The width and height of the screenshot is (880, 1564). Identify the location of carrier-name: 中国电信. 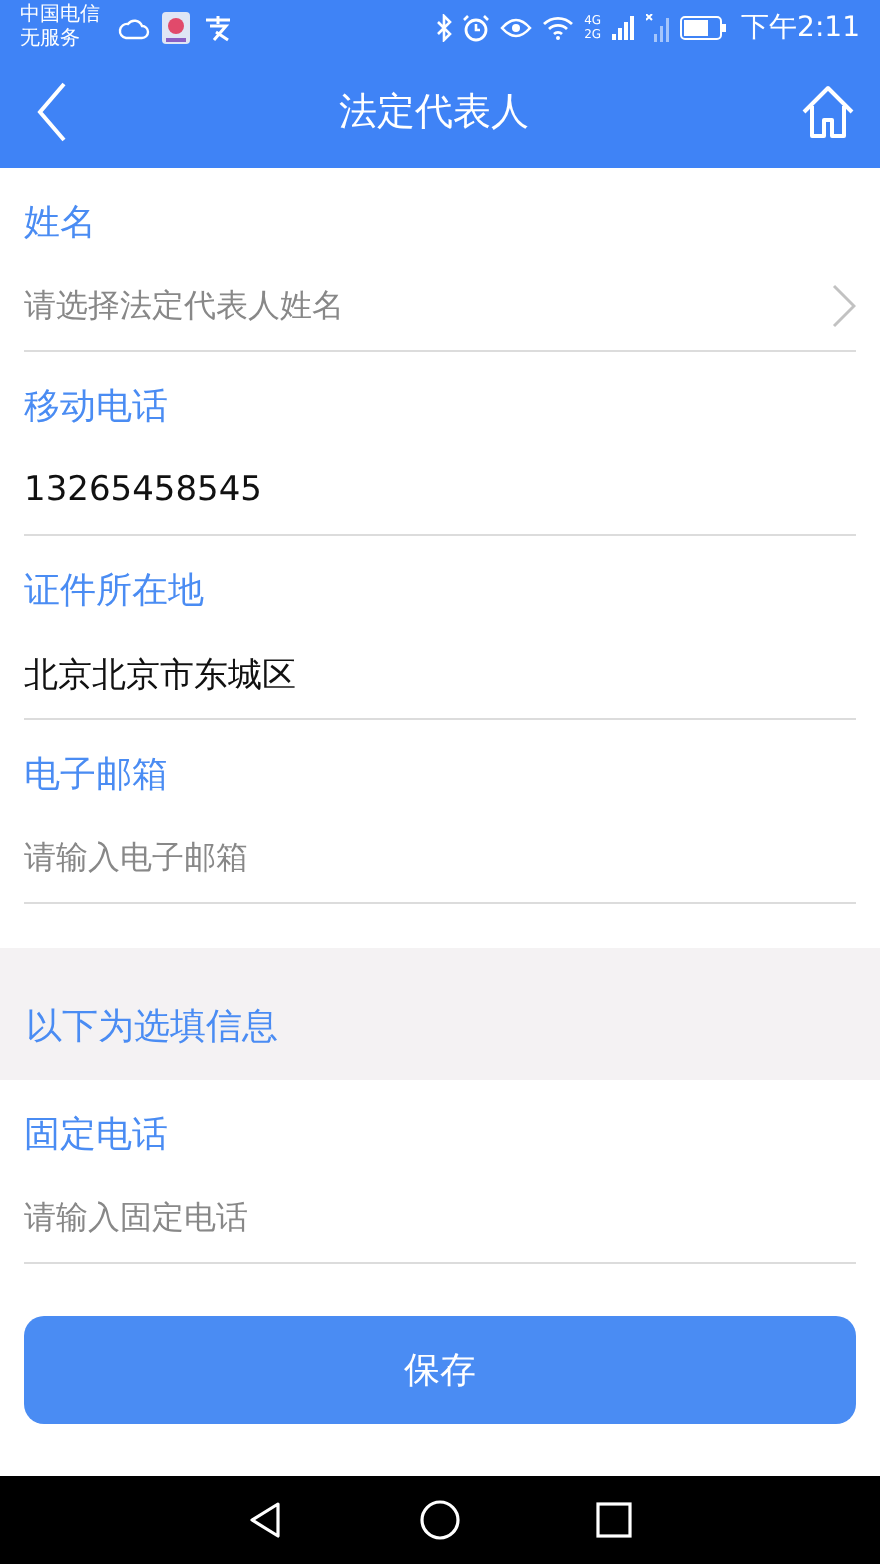
(60, 16).